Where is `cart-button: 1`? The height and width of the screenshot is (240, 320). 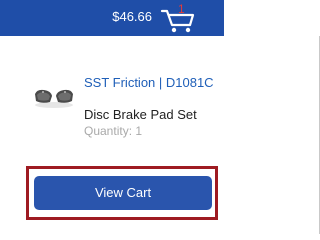 cart-button: 1 is located at coordinates (180, 17).